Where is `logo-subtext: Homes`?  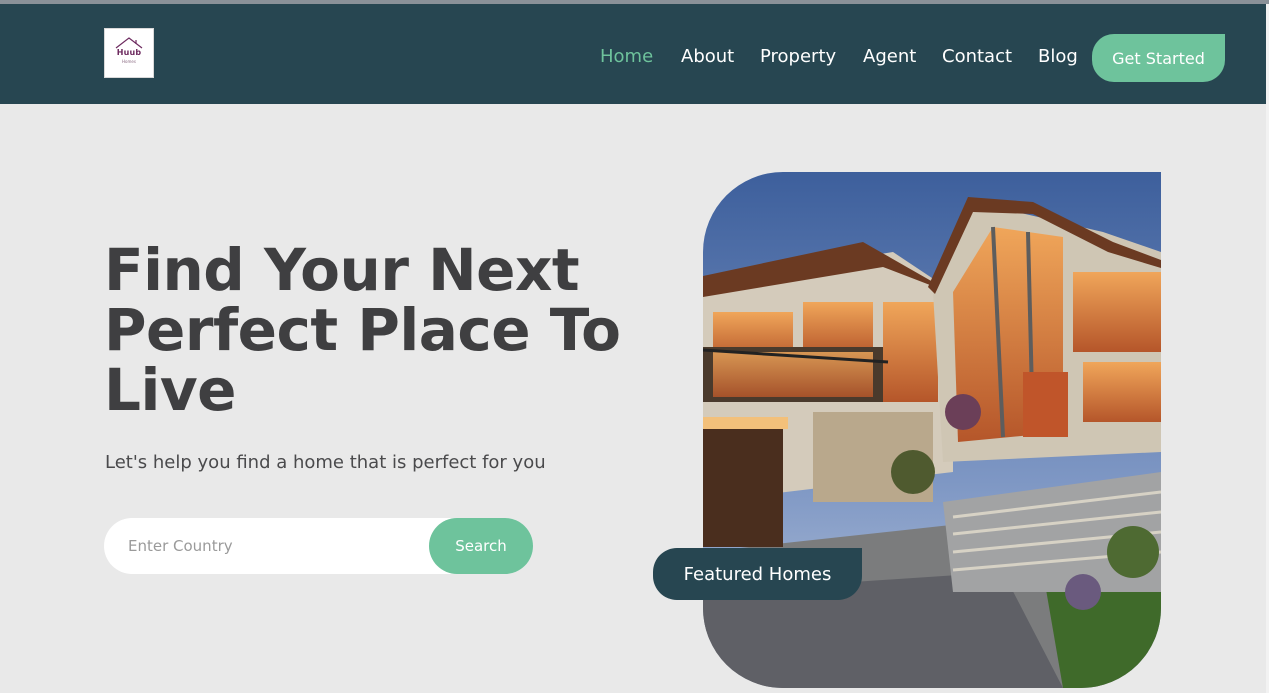 logo-subtext: Homes is located at coordinates (129, 61).